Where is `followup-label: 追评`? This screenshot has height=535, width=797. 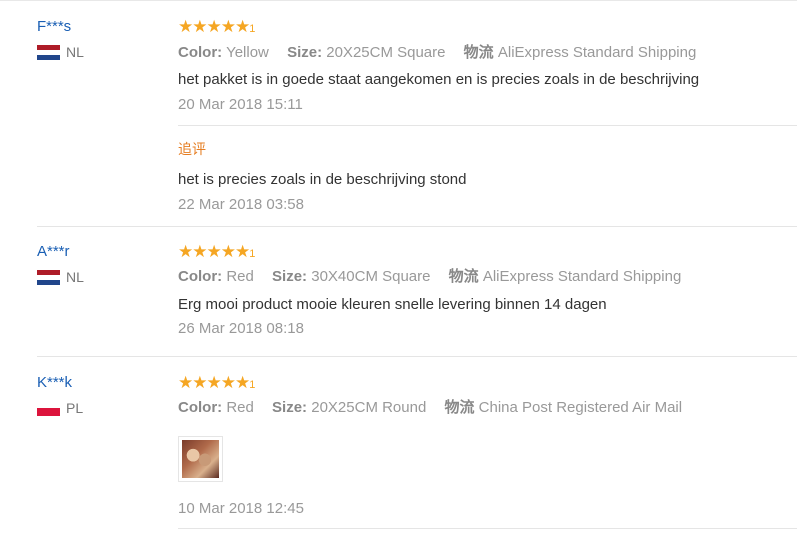 followup-label: 追评 is located at coordinates (192, 149).